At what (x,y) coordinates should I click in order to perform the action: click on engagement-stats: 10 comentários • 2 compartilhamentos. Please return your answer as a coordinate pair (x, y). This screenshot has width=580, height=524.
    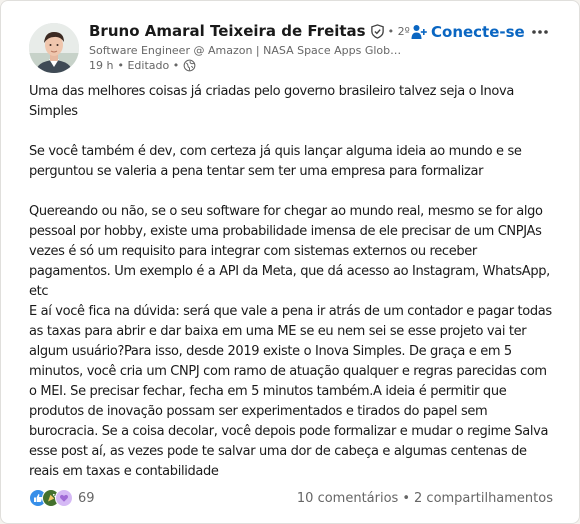
    Looking at the image, I should click on (425, 498).